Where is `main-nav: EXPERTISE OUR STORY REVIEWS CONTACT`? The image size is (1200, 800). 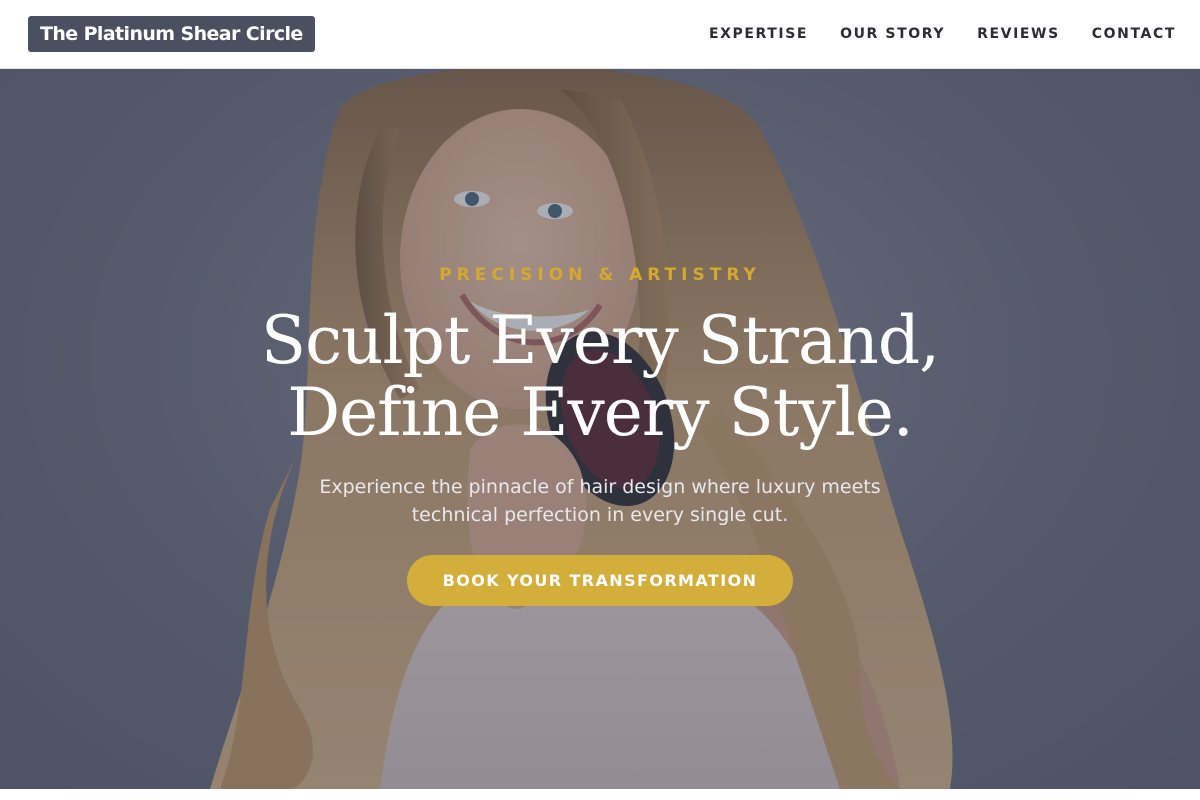
main-nav: EXPERTISE OUR STORY REVIEWS CONTACT is located at coordinates (942, 34).